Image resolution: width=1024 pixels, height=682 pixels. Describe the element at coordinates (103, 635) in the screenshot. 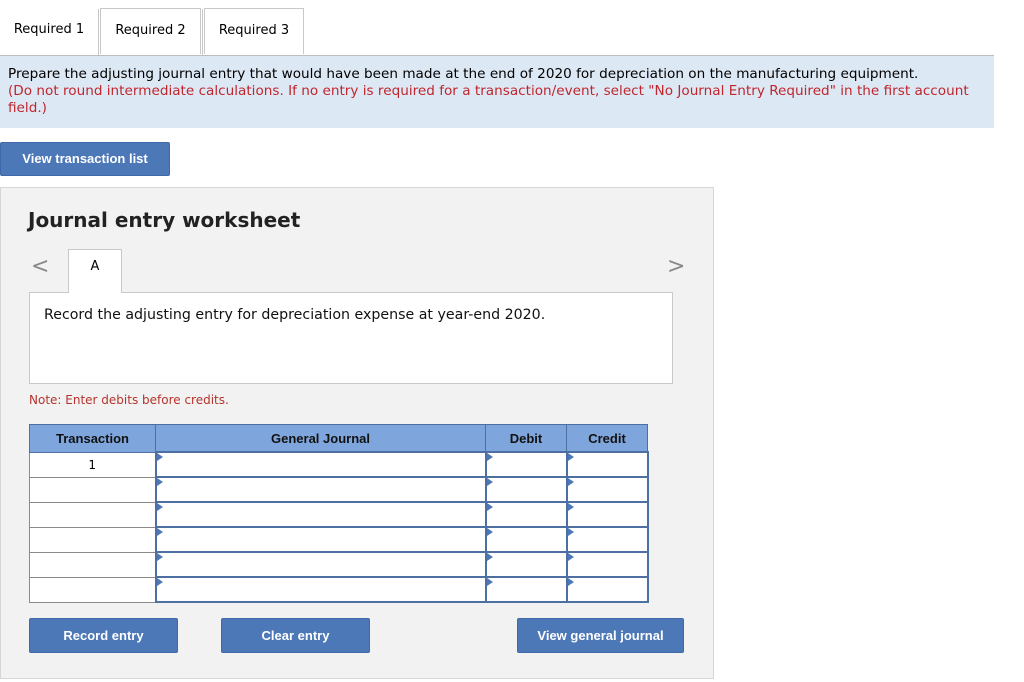

I see `record-entry-button: Record entry` at that location.